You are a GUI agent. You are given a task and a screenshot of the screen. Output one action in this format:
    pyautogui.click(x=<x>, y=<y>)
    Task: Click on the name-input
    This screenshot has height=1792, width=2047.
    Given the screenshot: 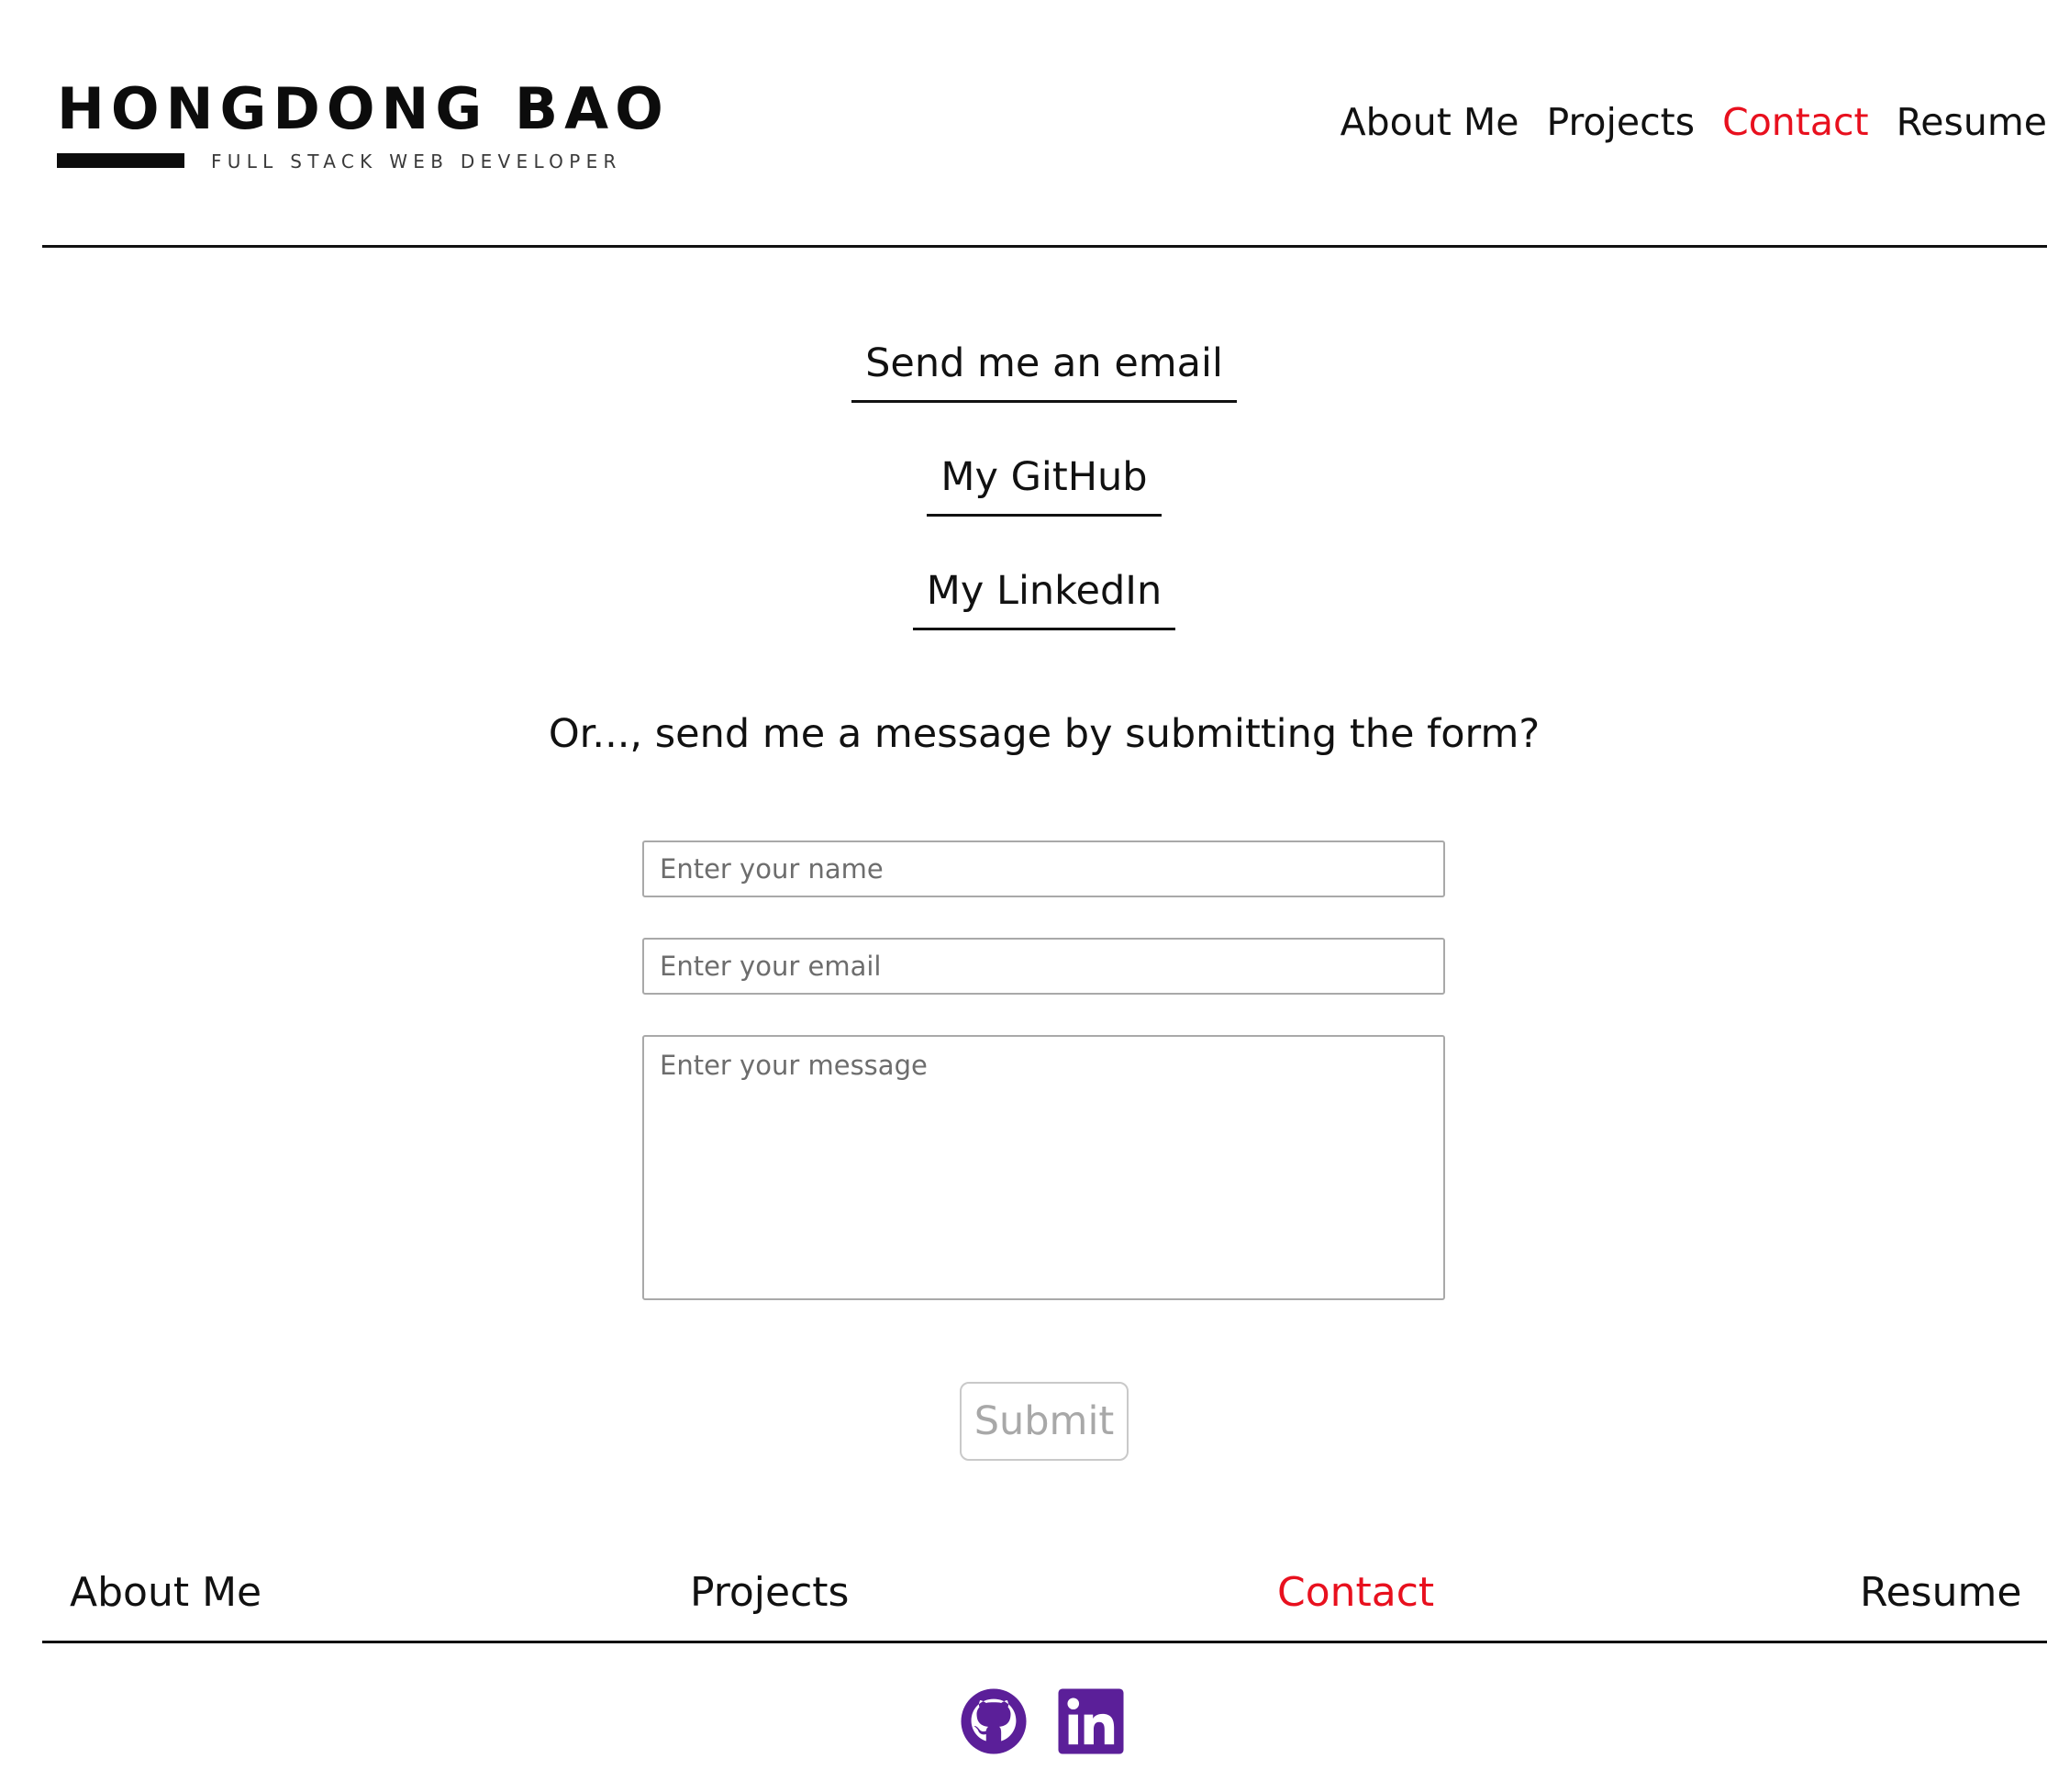 What is the action you would take?
    pyautogui.click(x=1043, y=868)
    